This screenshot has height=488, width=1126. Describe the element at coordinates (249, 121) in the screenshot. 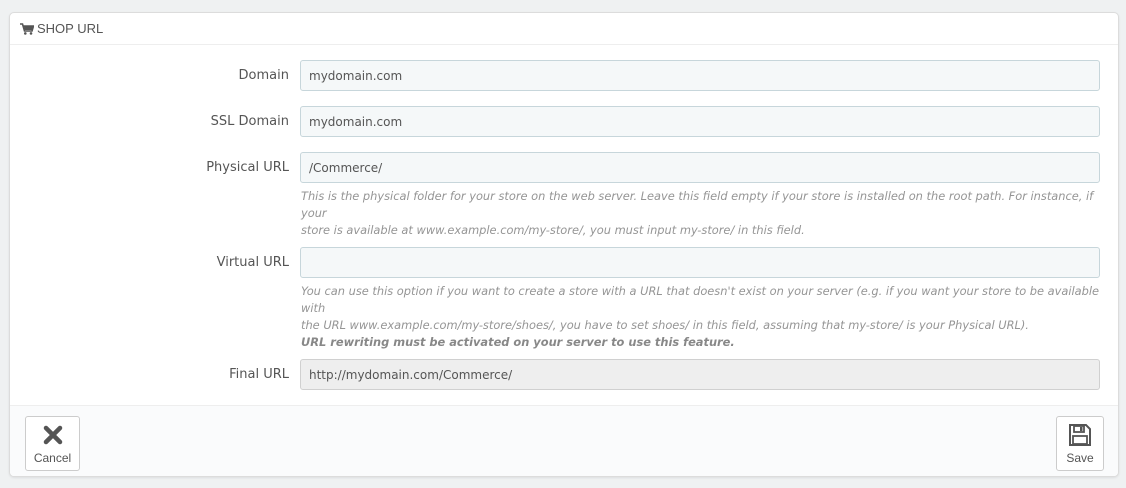

I see `ssl-domain-label: SSL Domain` at that location.